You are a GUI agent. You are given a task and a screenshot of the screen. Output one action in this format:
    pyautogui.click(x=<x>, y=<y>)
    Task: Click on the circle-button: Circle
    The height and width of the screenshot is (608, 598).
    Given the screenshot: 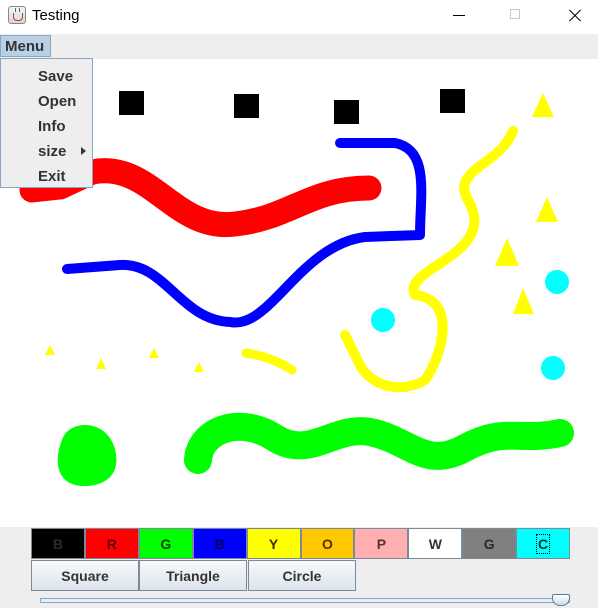 What is the action you would take?
    pyautogui.click(x=302, y=575)
    